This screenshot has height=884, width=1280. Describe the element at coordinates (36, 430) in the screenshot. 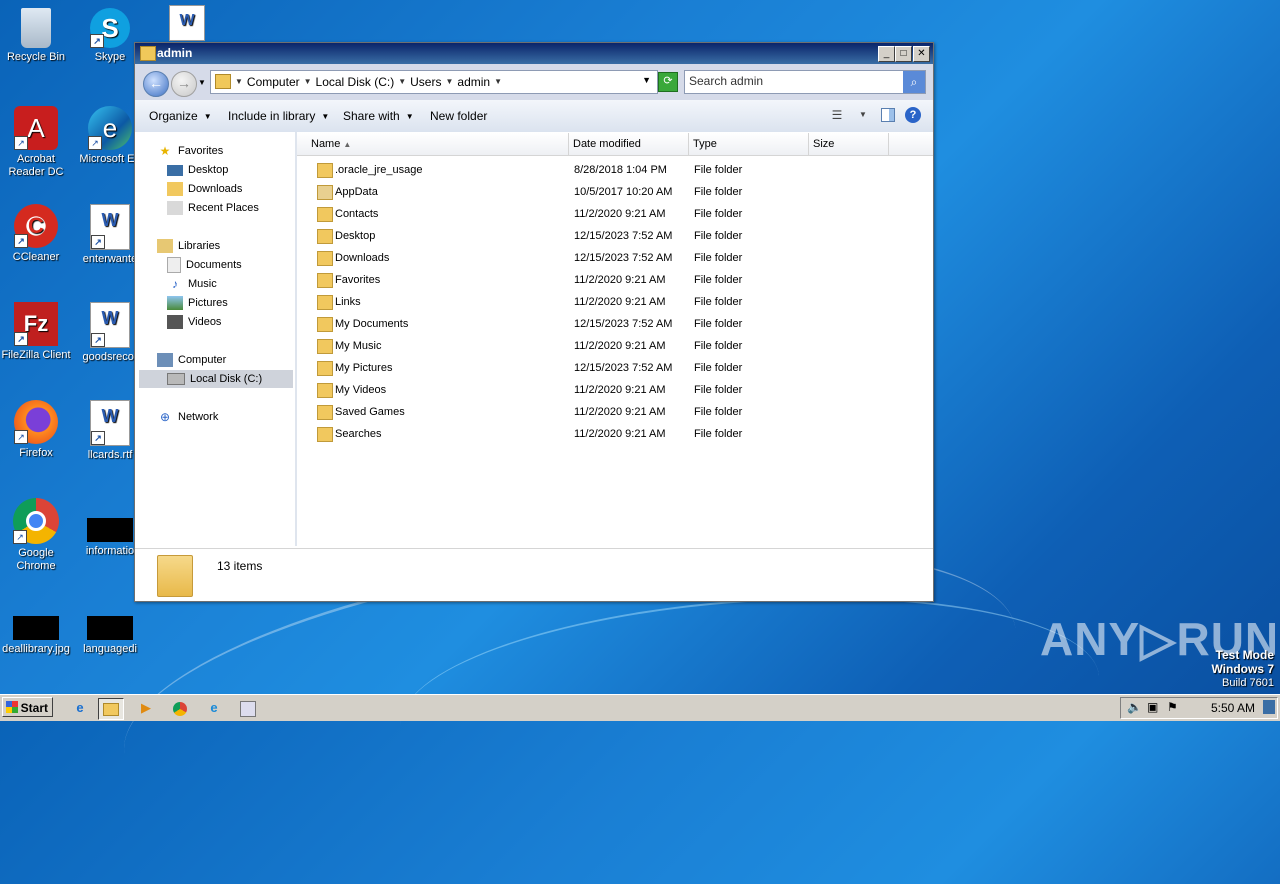

I see `desktop-icon-firefox: ↗ Firefox` at that location.